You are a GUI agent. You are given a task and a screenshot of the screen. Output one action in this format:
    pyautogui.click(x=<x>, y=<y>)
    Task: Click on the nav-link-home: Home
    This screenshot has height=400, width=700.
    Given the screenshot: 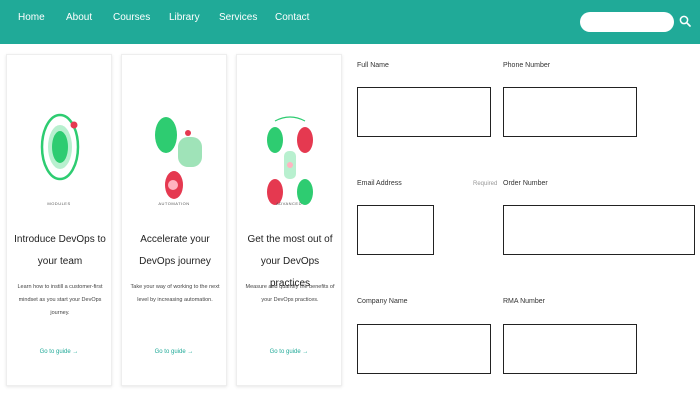 What is the action you would take?
    pyautogui.click(x=31, y=17)
    